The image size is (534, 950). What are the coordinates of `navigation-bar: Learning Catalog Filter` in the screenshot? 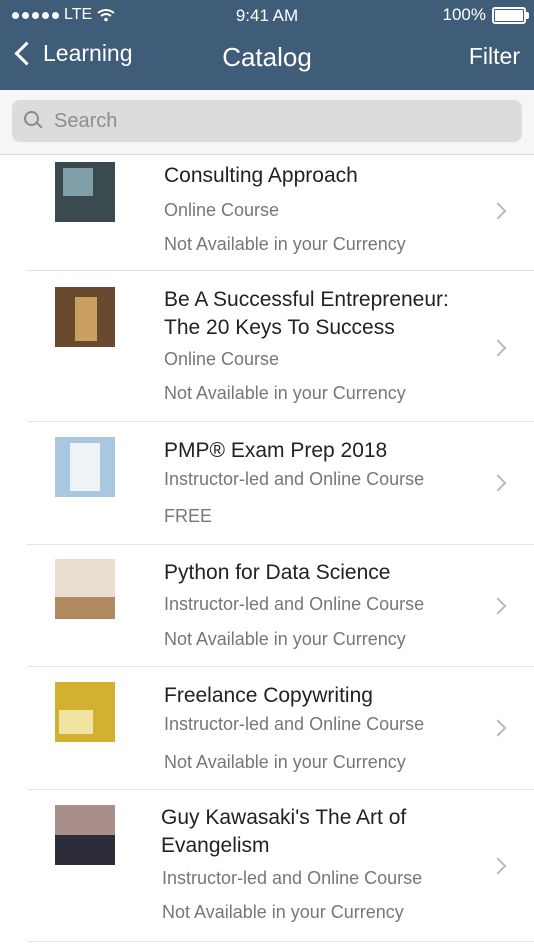 It's located at (267, 60).